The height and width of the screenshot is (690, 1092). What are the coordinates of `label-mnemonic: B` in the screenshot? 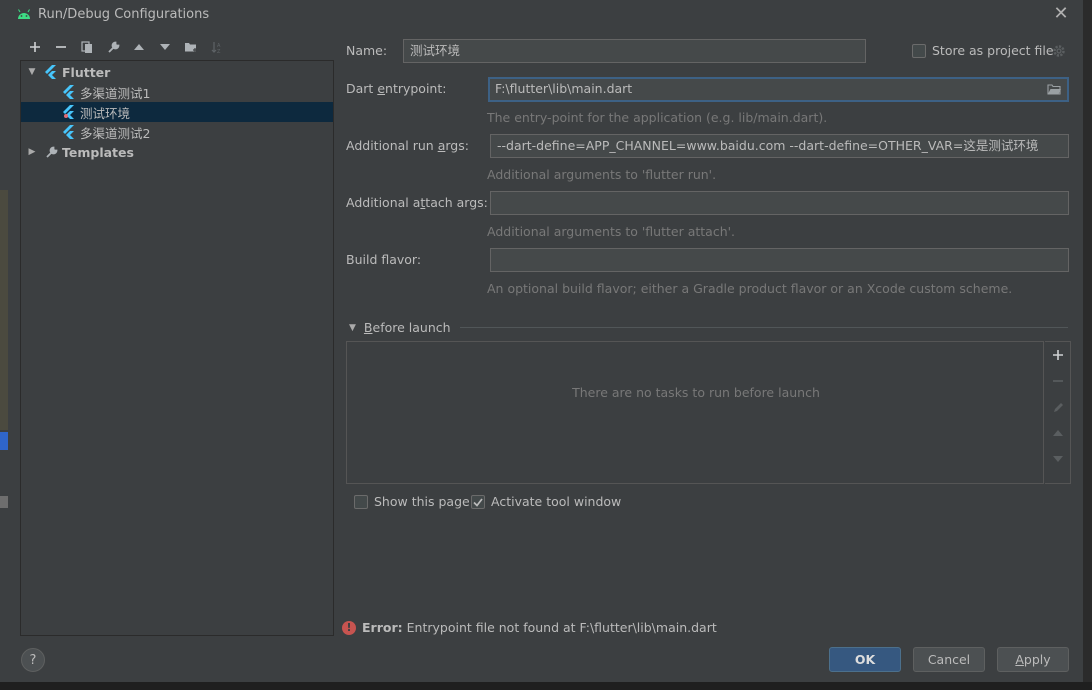 It's located at (368, 327).